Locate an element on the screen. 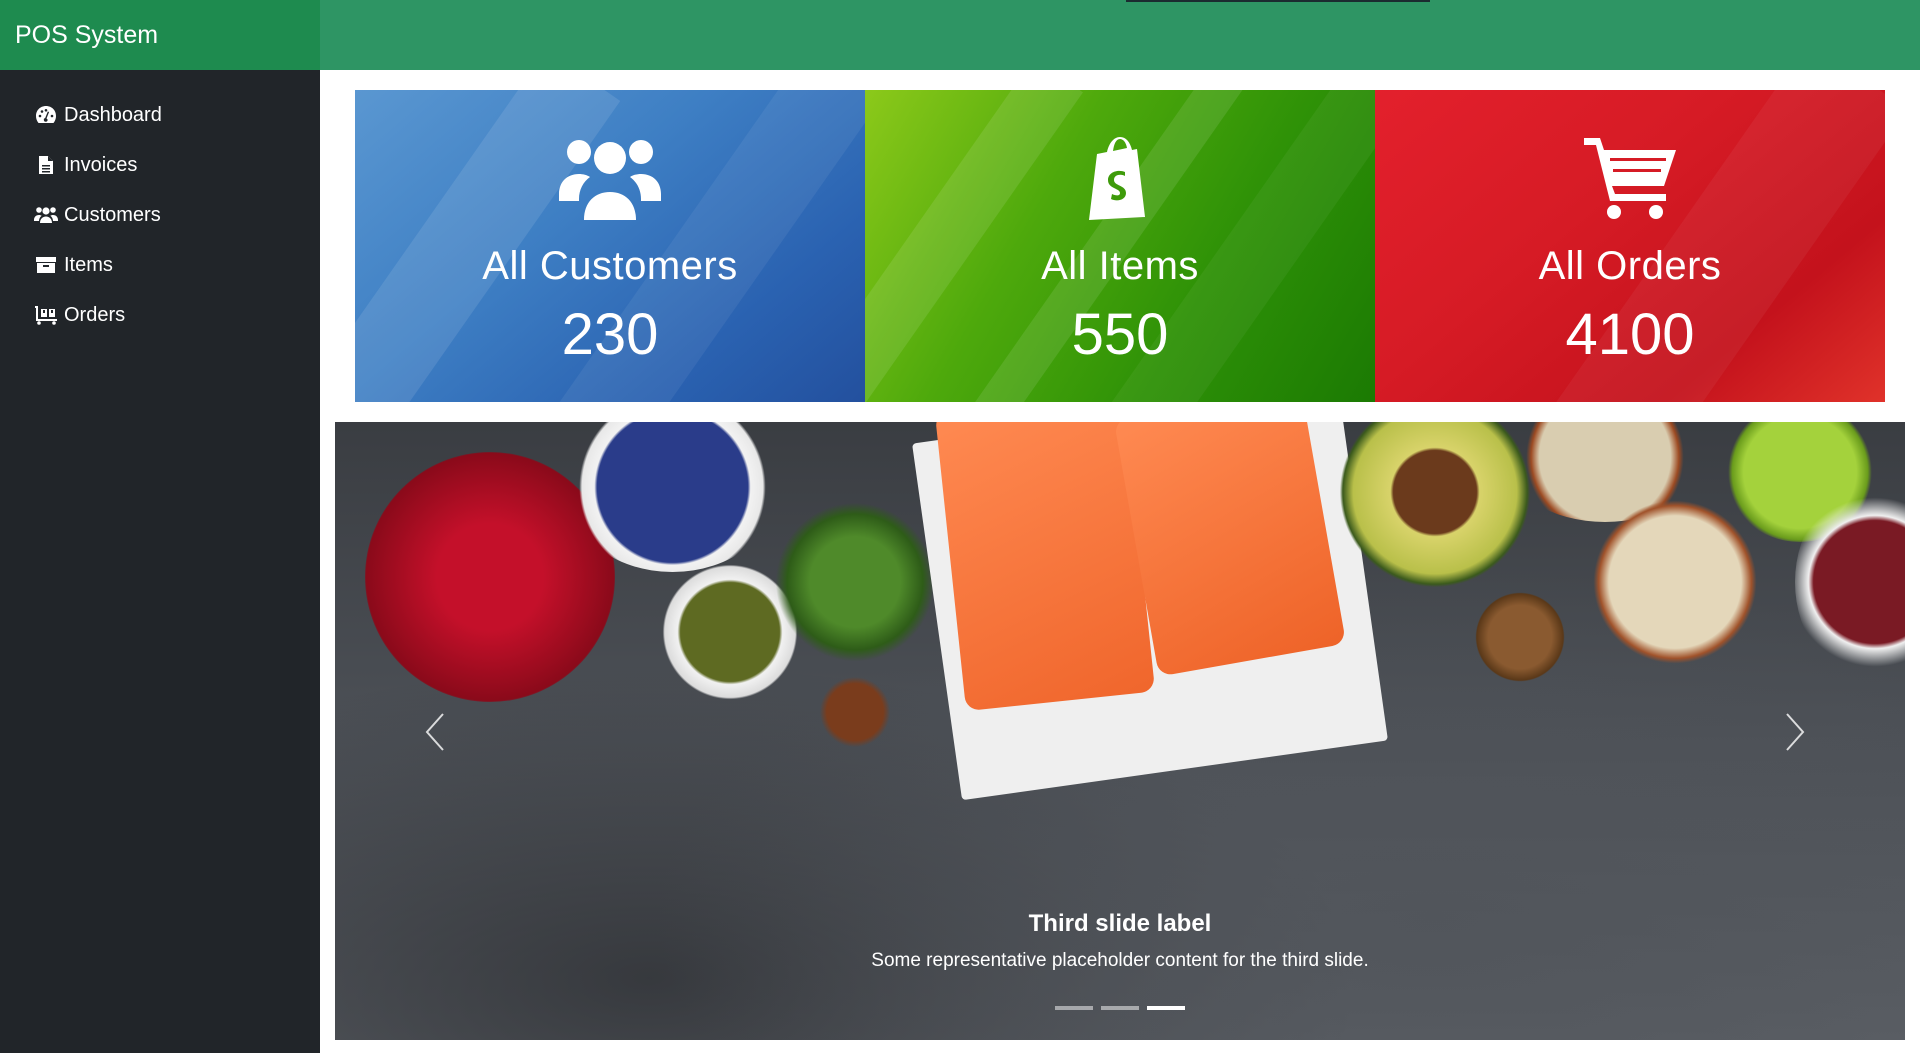 This screenshot has height=1053, width=1920. sidebar-item-label: Items is located at coordinates (88, 264).